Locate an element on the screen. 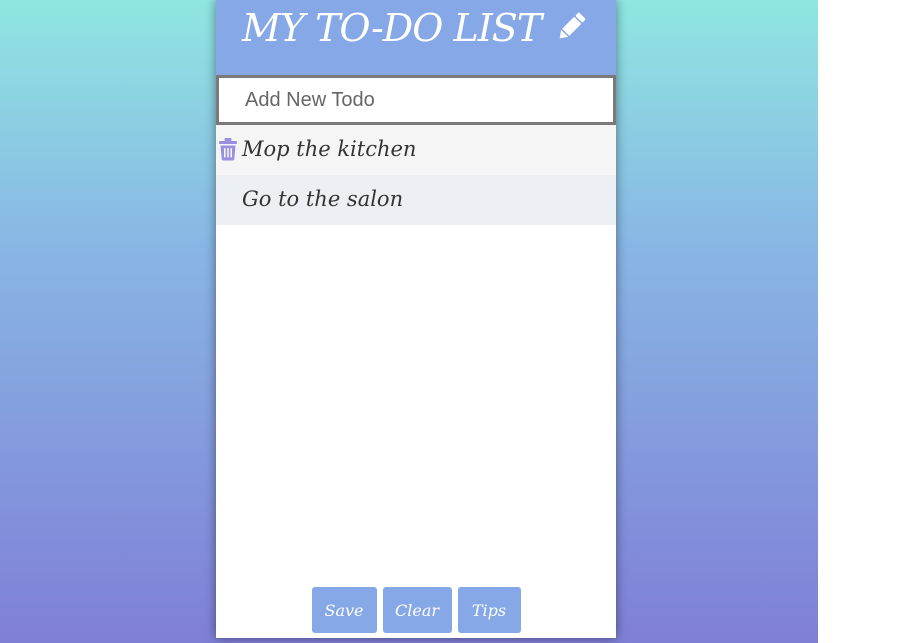  app-title: MY TO-DO LIST is located at coordinates (392, 28).